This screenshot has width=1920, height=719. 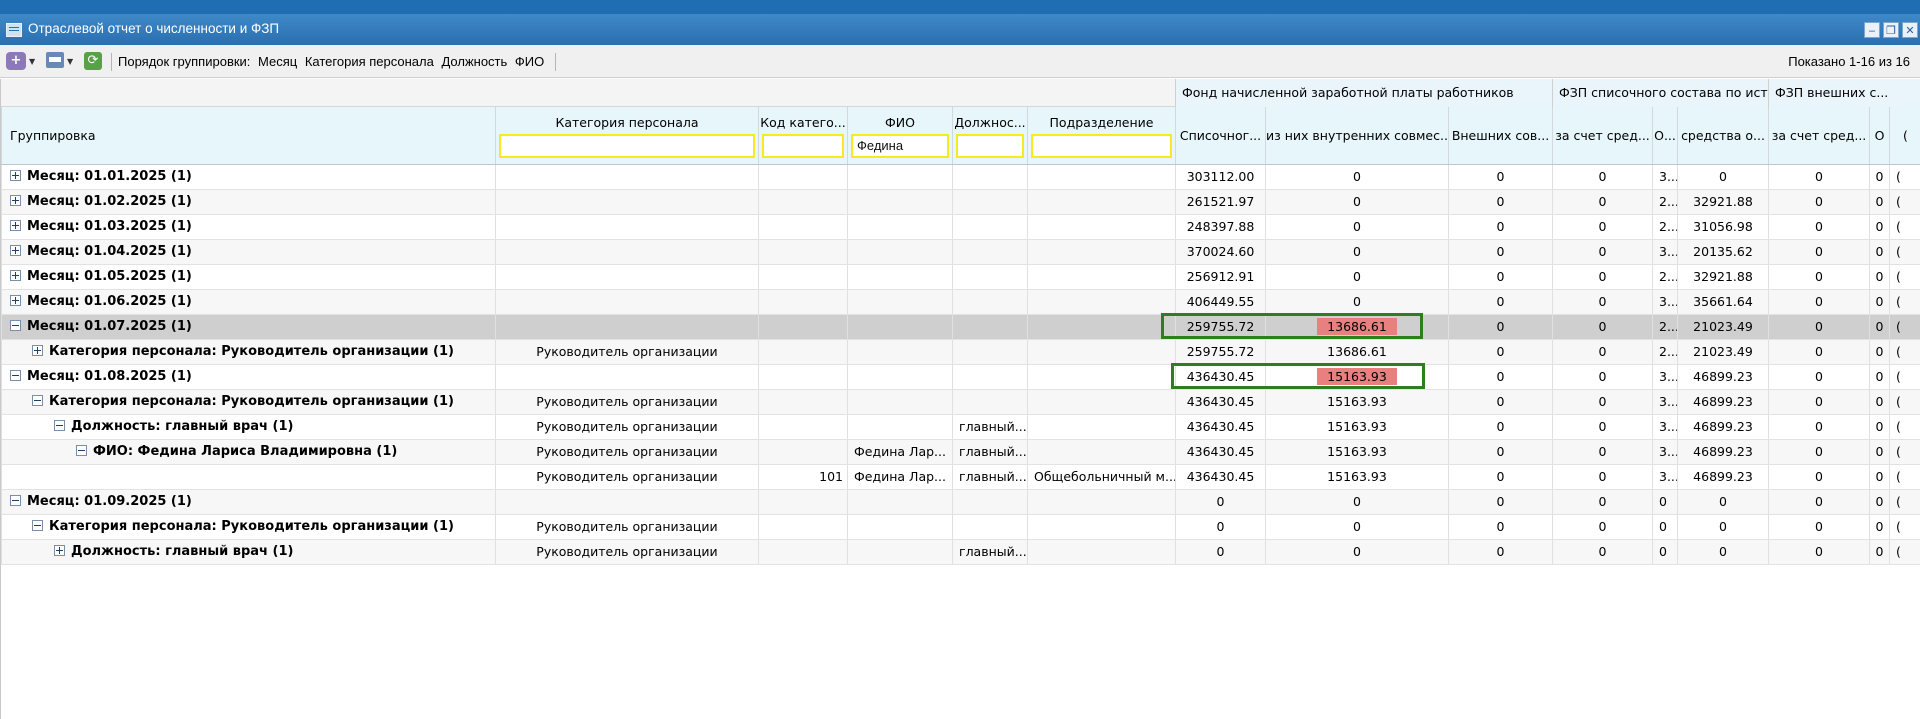 I want to click on column-department: Подразделение, so click(x=1101, y=135).